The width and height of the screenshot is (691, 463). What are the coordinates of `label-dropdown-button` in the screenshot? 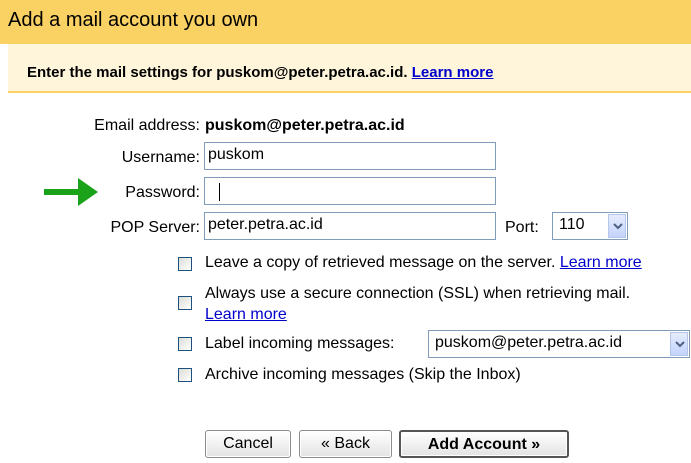 It's located at (679, 344).